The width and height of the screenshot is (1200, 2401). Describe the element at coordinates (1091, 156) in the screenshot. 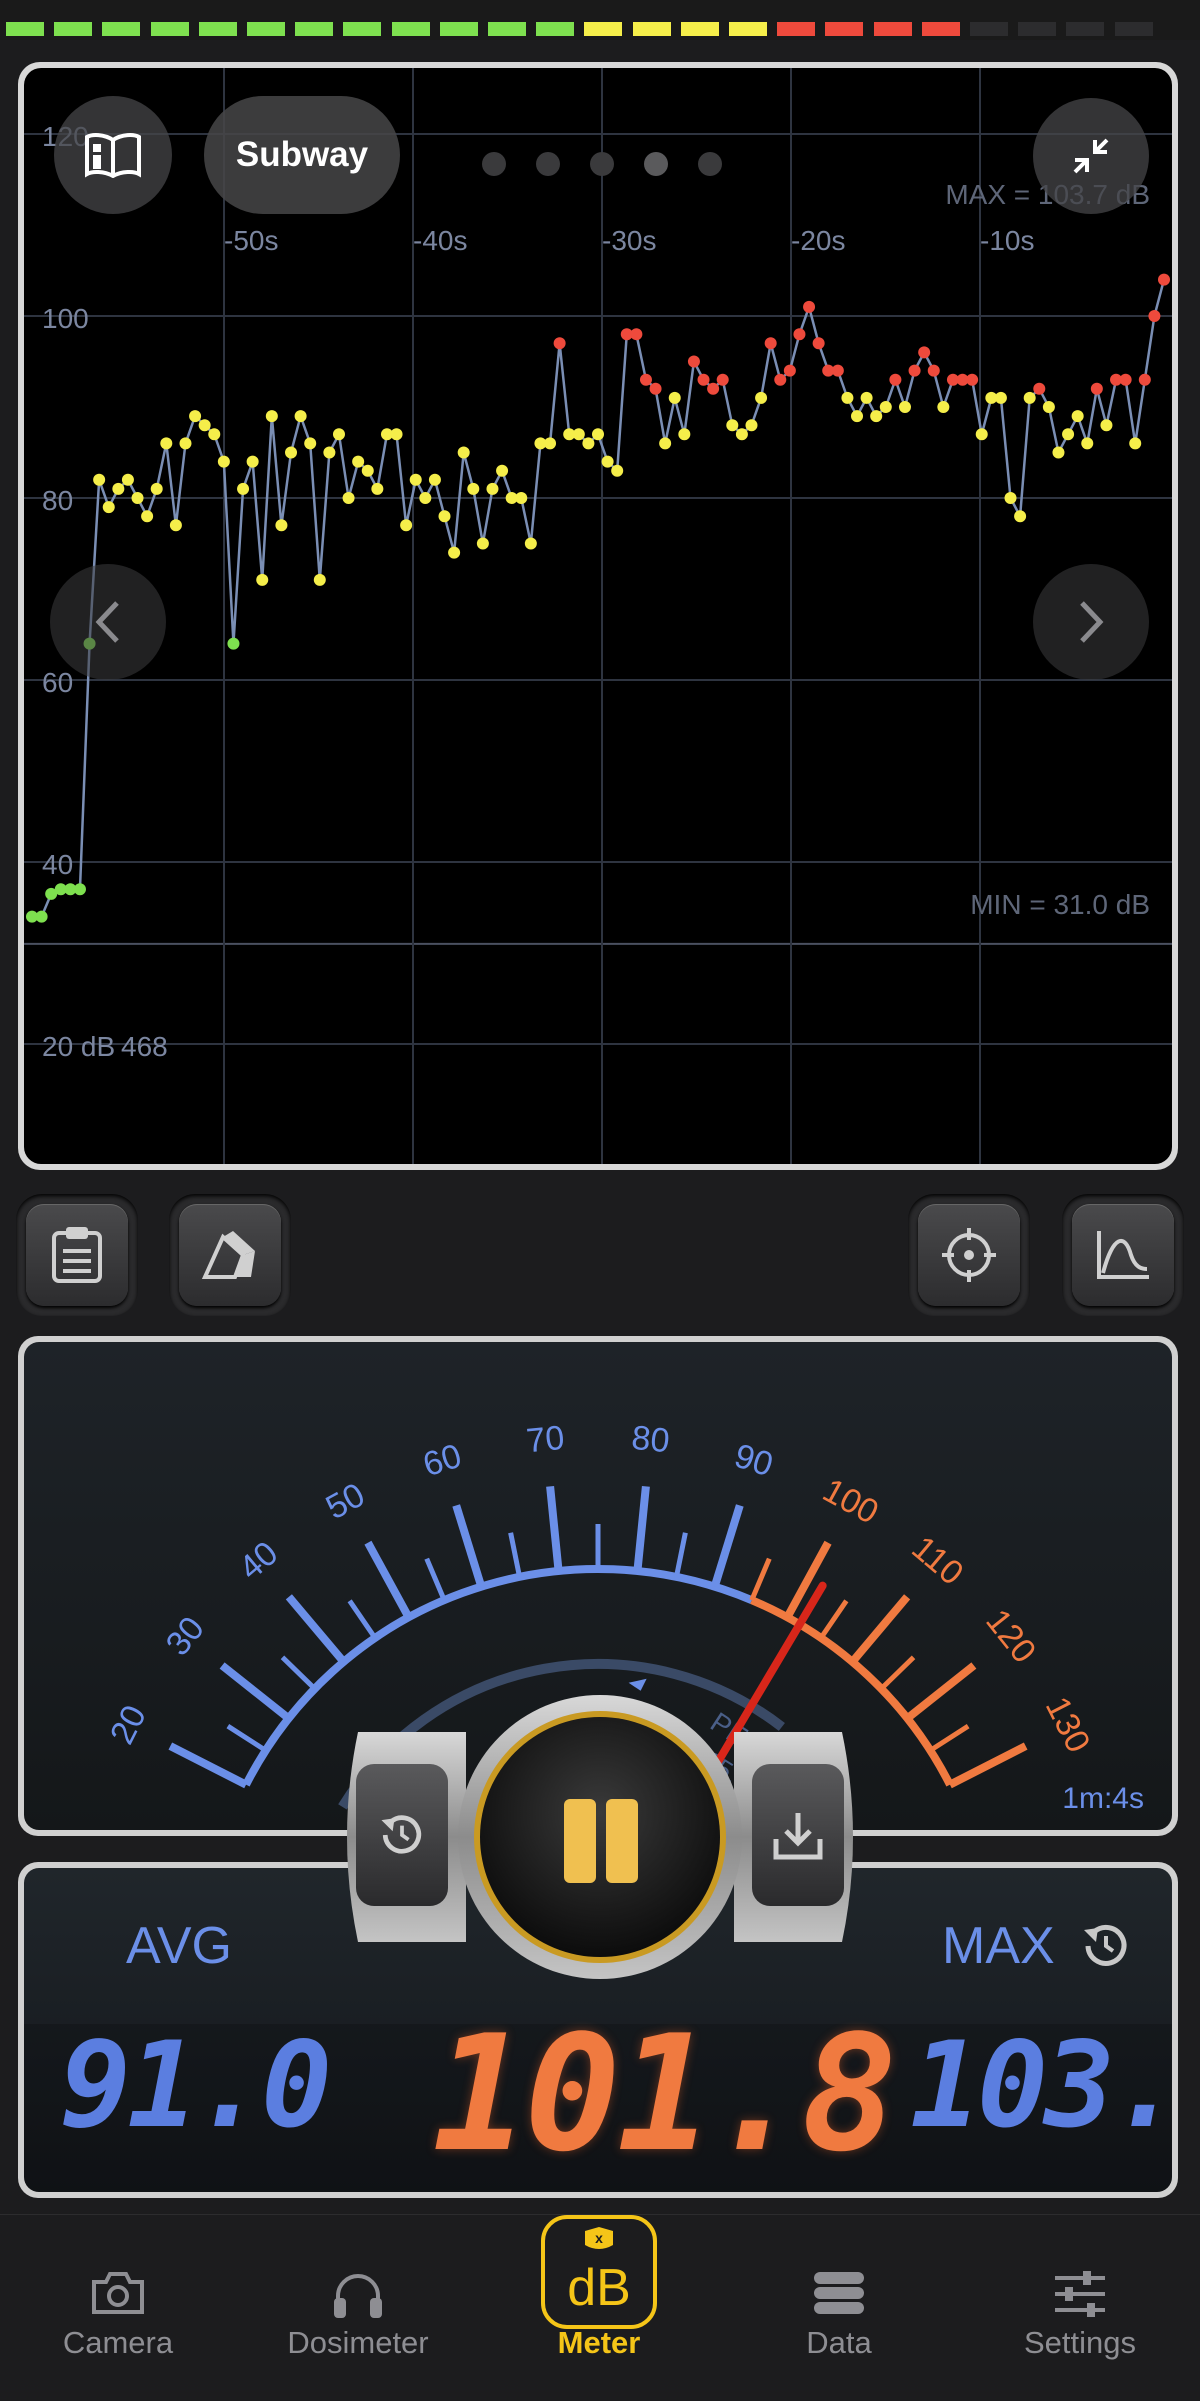

I see `fullscreen-button` at that location.